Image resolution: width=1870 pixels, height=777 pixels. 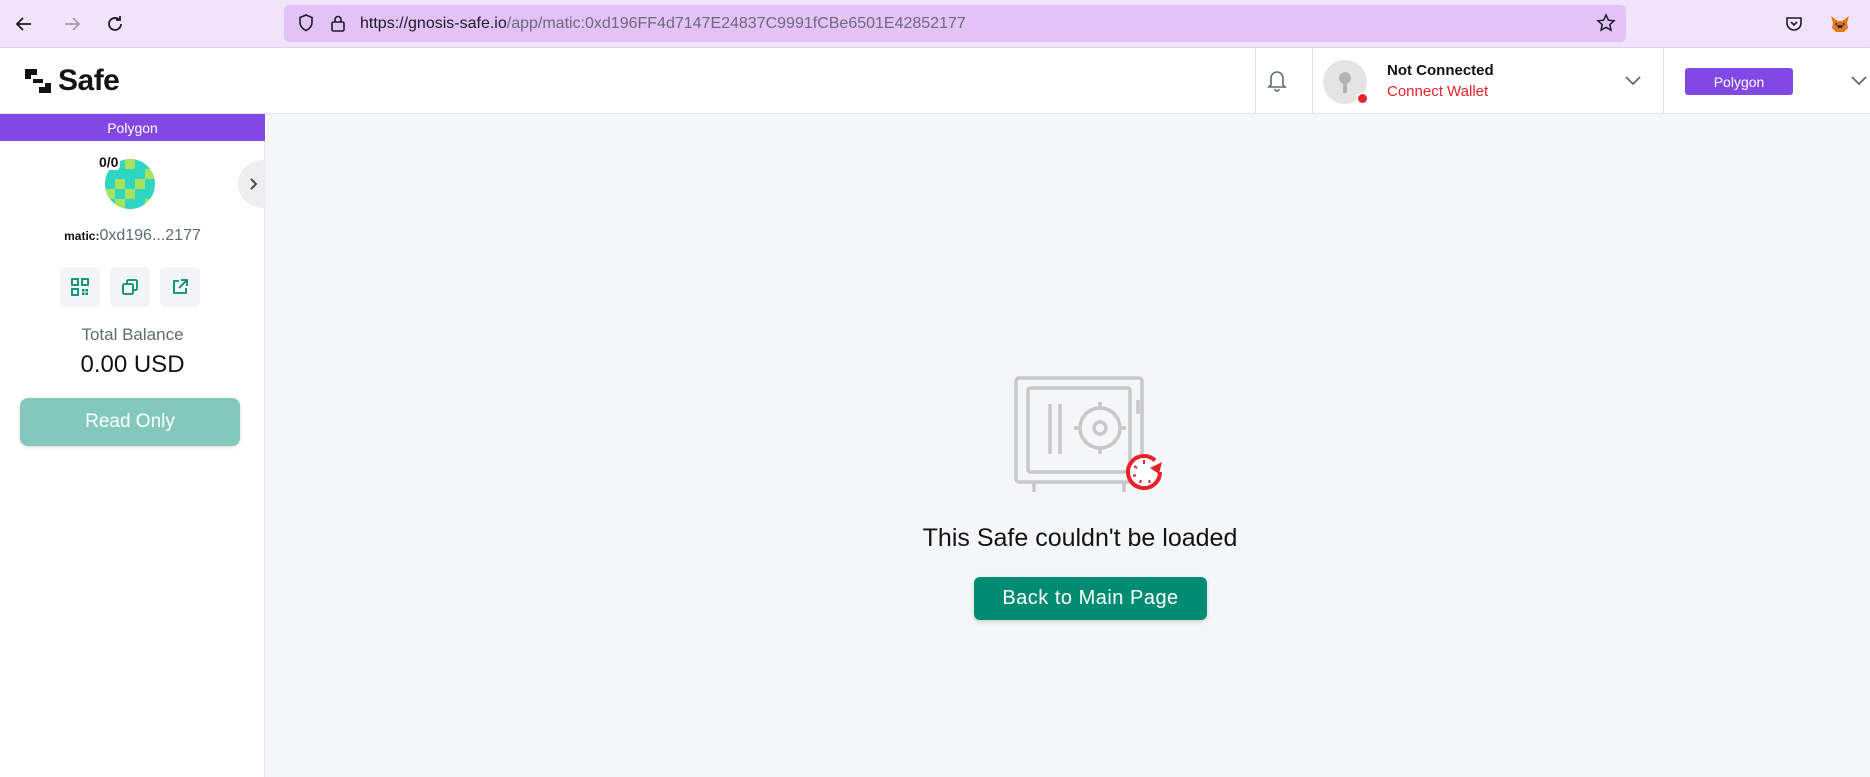 I want to click on threshold-badge: 0/0, so click(x=109, y=162).